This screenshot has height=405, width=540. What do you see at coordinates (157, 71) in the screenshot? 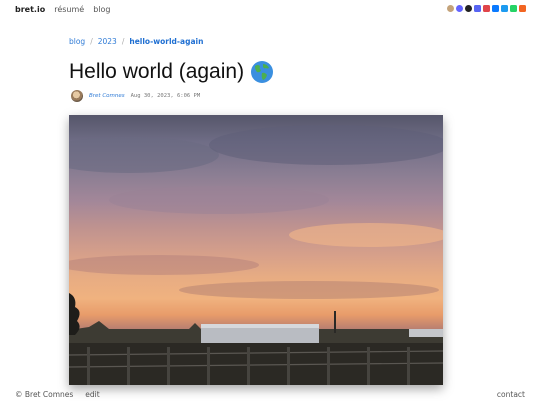
I see `page-title: Hello world (again)` at bounding box center [157, 71].